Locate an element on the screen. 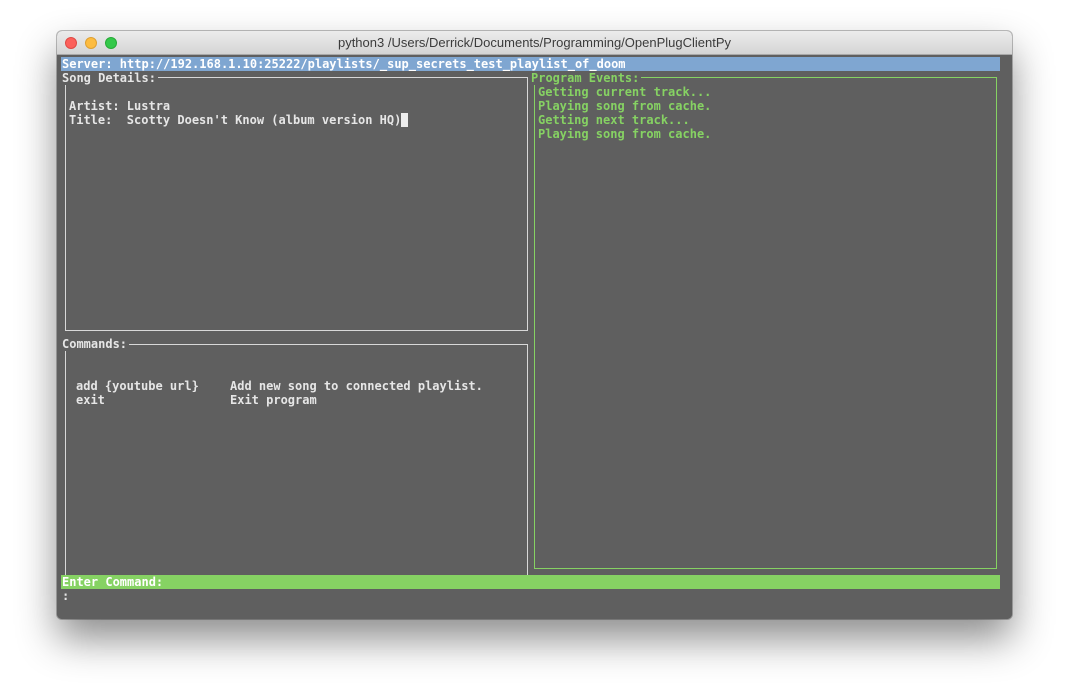 Image resolution: width=1069 pixels, height=700 pixels. command-exit: exit is located at coordinates (90, 400).